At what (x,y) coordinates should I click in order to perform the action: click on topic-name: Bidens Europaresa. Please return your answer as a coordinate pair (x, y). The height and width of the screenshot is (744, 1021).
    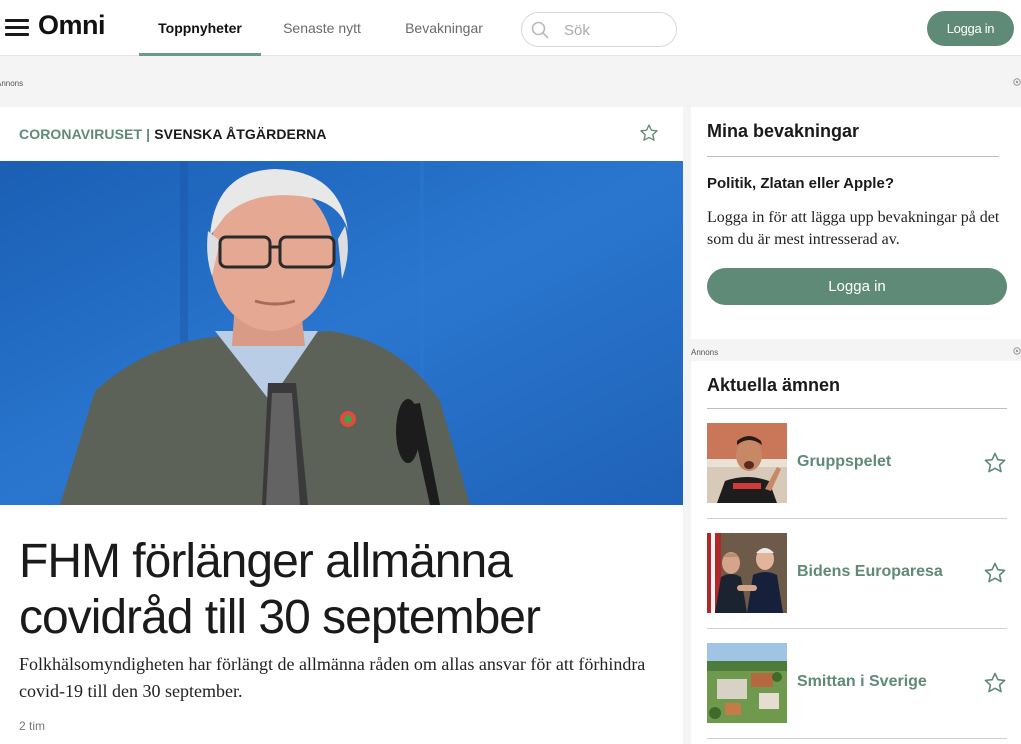
    Looking at the image, I should click on (870, 572).